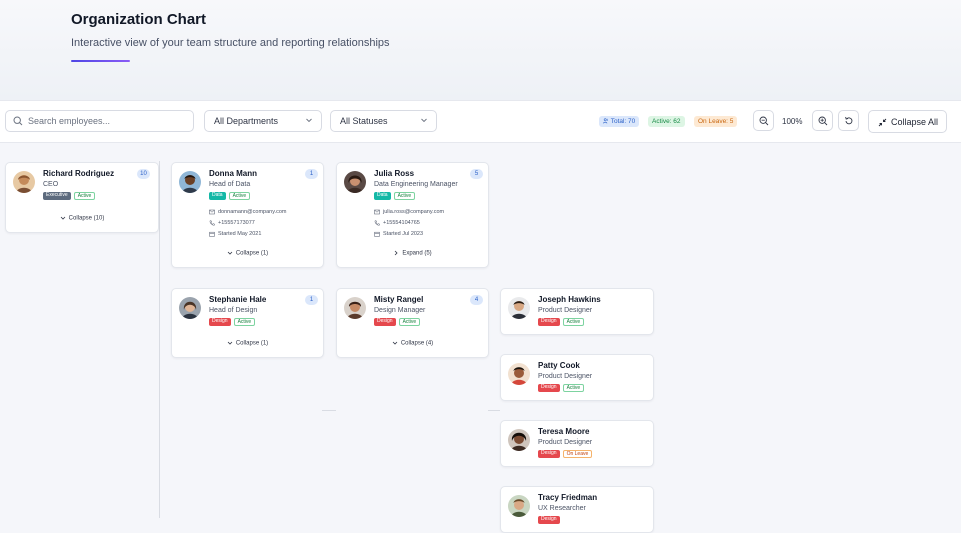 The height and width of the screenshot is (533, 961). What do you see at coordinates (377, 222) in the screenshot?
I see `phone-icon` at bounding box center [377, 222].